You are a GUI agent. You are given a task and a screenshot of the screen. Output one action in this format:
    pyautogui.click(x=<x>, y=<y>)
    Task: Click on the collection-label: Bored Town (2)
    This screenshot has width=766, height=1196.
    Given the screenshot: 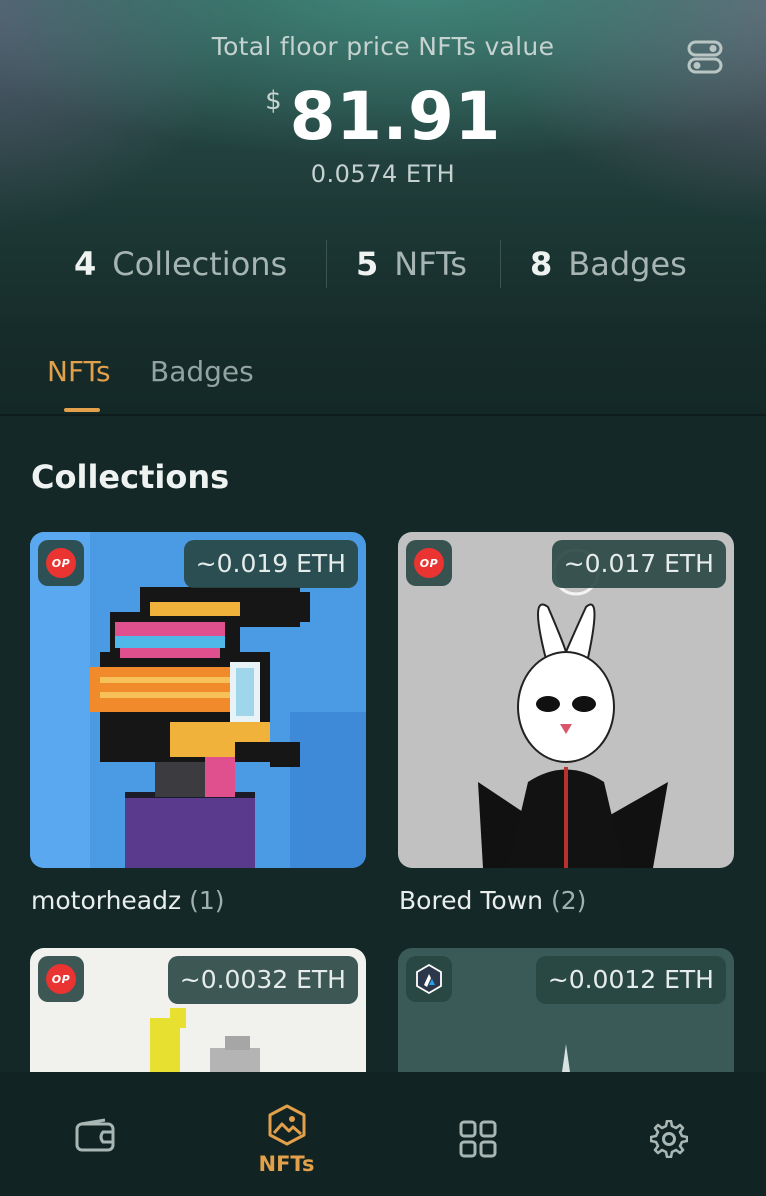 What is the action you would take?
    pyautogui.click(x=492, y=900)
    